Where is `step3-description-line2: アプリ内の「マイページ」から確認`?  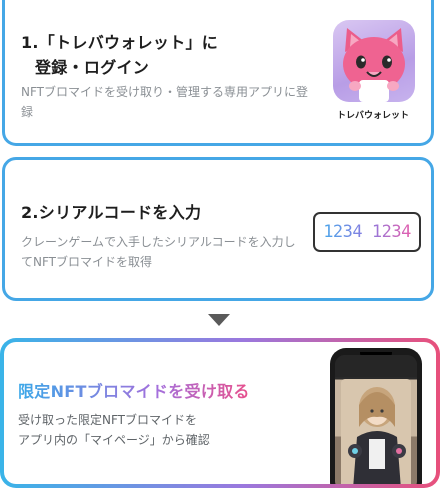 step3-description-line2: アプリ内の「マイページ」から確認 is located at coordinates (114, 440).